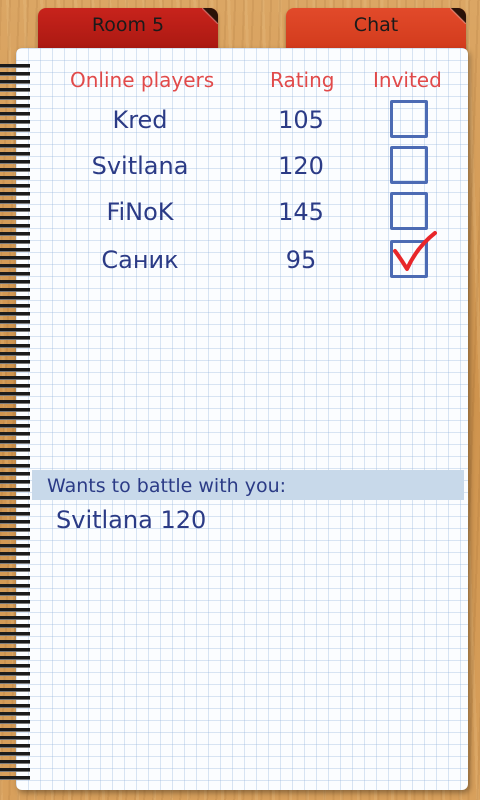  I want to click on tab-chat-label: Chat, so click(376, 25).